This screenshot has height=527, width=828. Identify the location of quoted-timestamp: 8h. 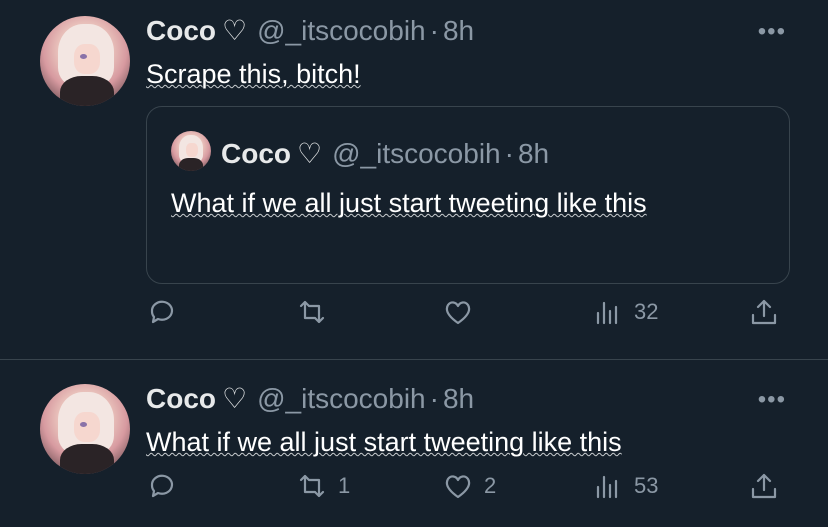
(533, 153).